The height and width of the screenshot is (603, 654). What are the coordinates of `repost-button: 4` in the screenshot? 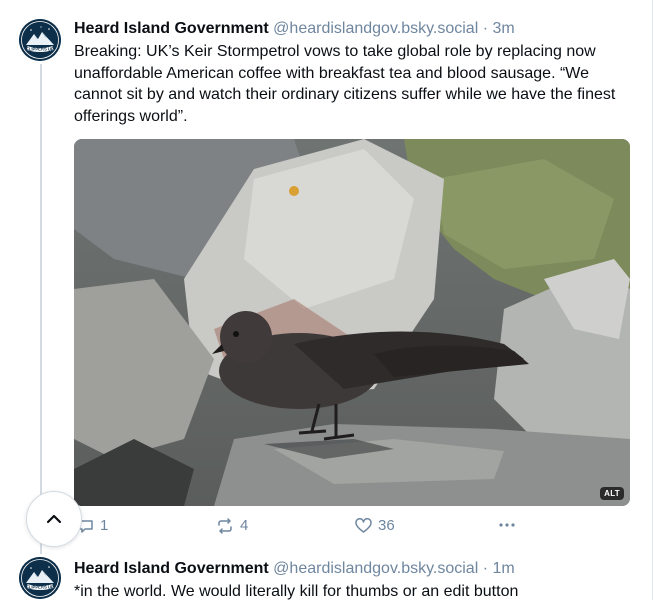 It's located at (232, 525).